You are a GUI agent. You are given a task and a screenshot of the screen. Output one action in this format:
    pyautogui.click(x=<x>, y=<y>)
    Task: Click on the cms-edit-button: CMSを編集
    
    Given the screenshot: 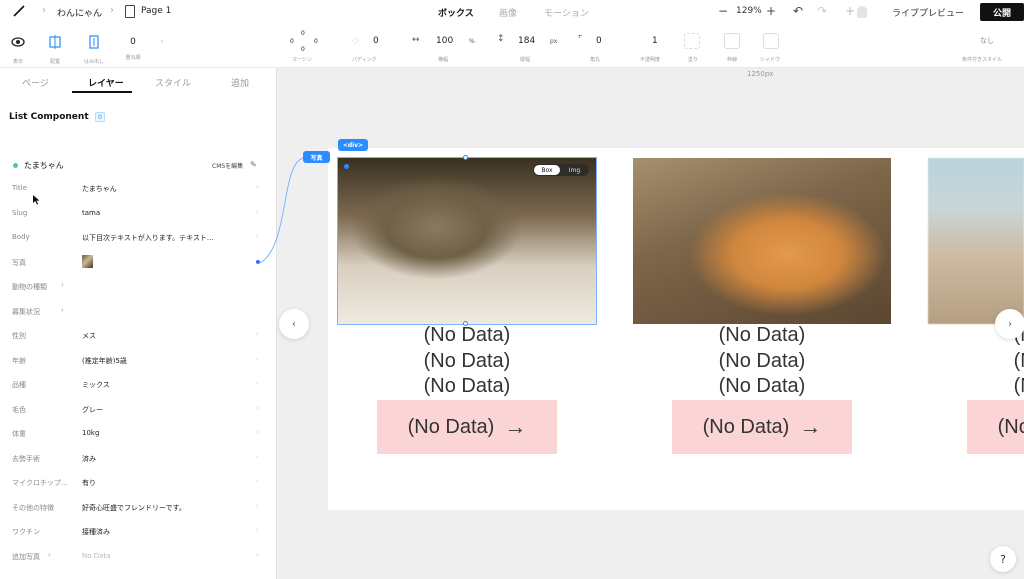 What is the action you would take?
    pyautogui.click(x=227, y=165)
    